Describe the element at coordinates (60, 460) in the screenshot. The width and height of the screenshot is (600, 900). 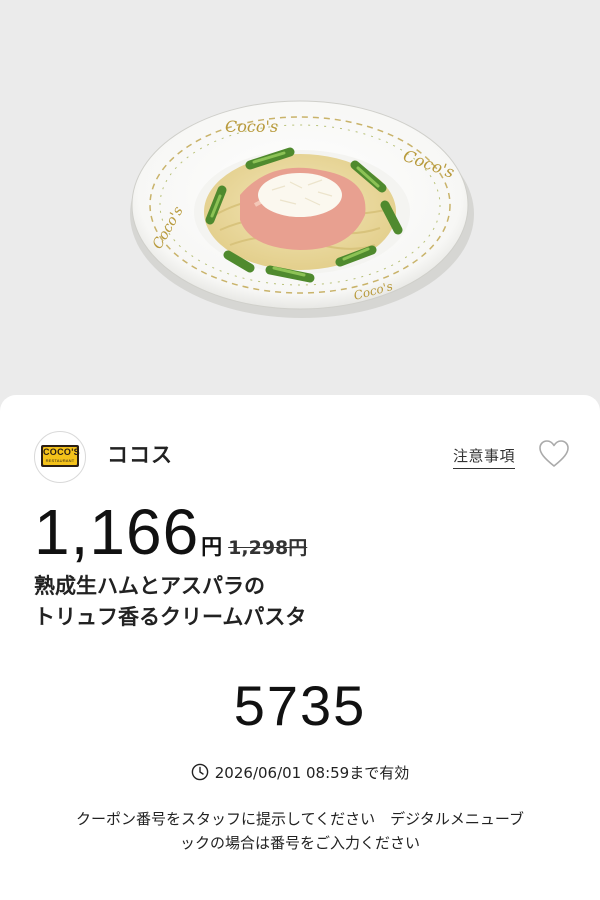
I see `brand-logo-subtext: RESTAURANT` at that location.